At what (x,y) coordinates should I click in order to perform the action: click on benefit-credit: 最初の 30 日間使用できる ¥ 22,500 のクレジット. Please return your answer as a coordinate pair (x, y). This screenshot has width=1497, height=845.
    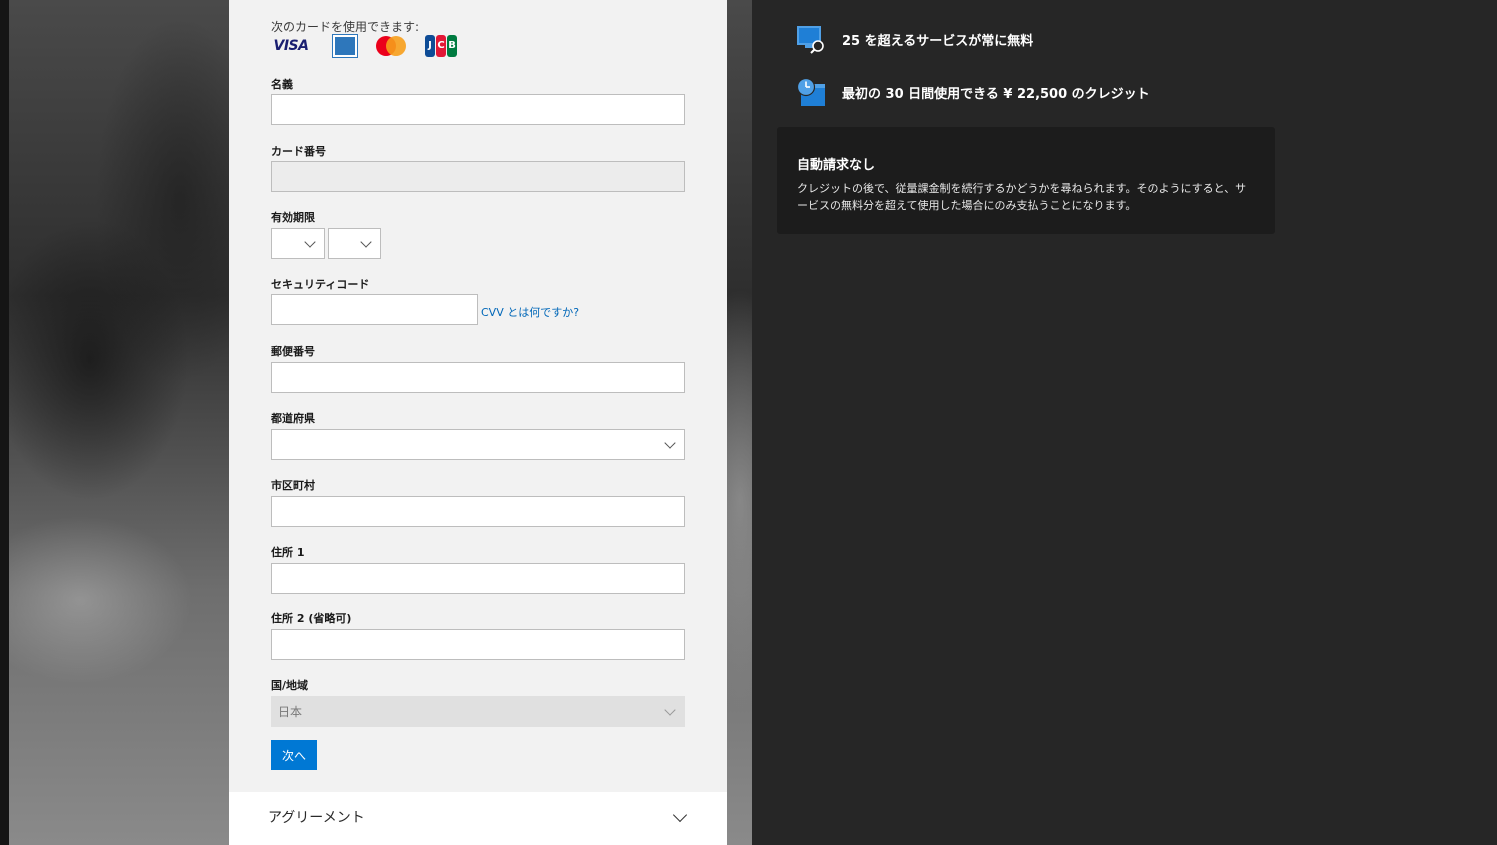
    Looking at the image, I should click on (973, 92).